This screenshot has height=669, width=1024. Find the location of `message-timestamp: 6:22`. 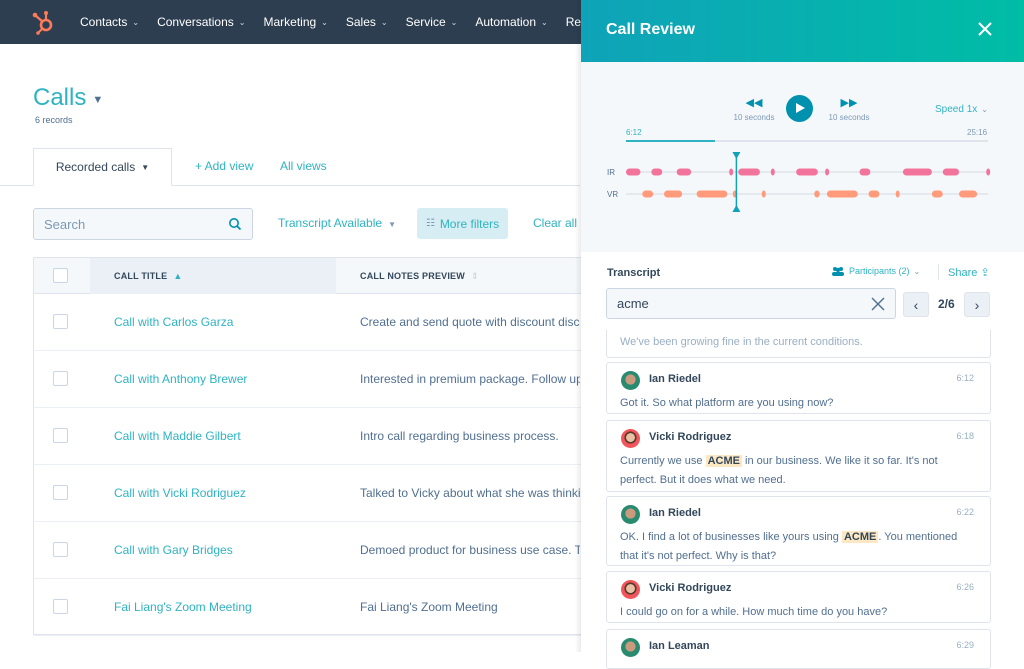

message-timestamp: 6:22 is located at coordinates (965, 512).